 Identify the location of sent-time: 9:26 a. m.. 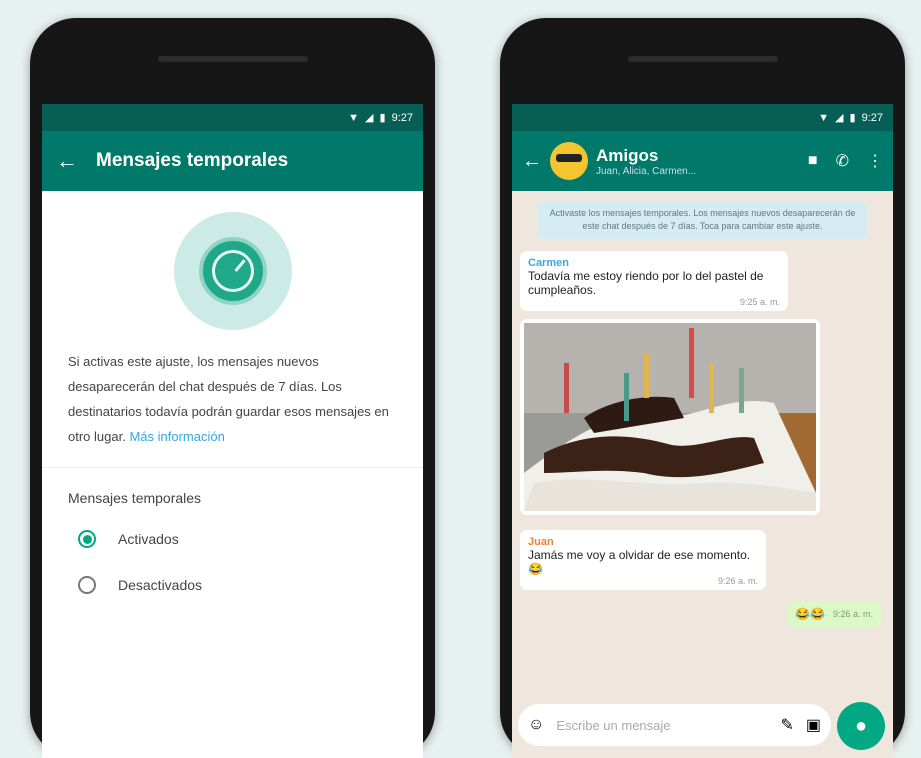
(852, 614).